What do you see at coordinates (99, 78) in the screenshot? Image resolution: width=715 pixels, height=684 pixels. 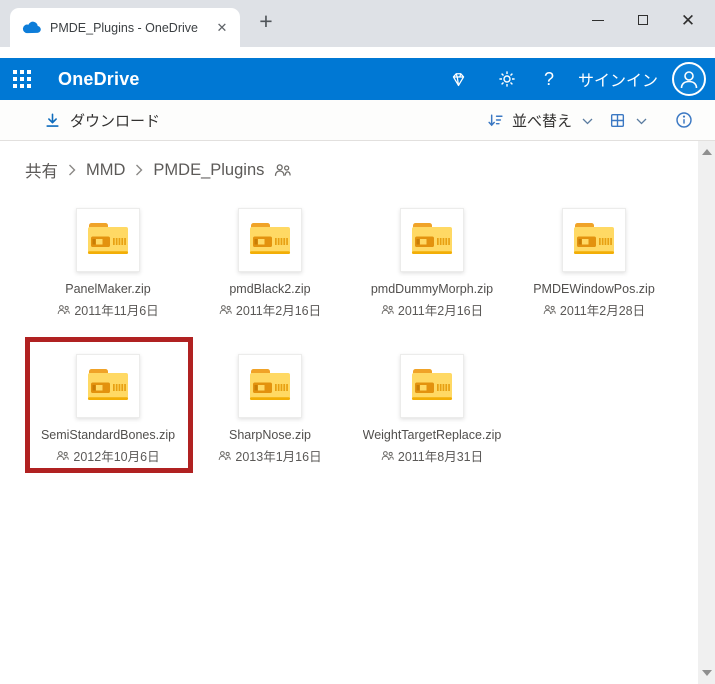 I see `brand-title: OneDrive` at bounding box center [99, 78].